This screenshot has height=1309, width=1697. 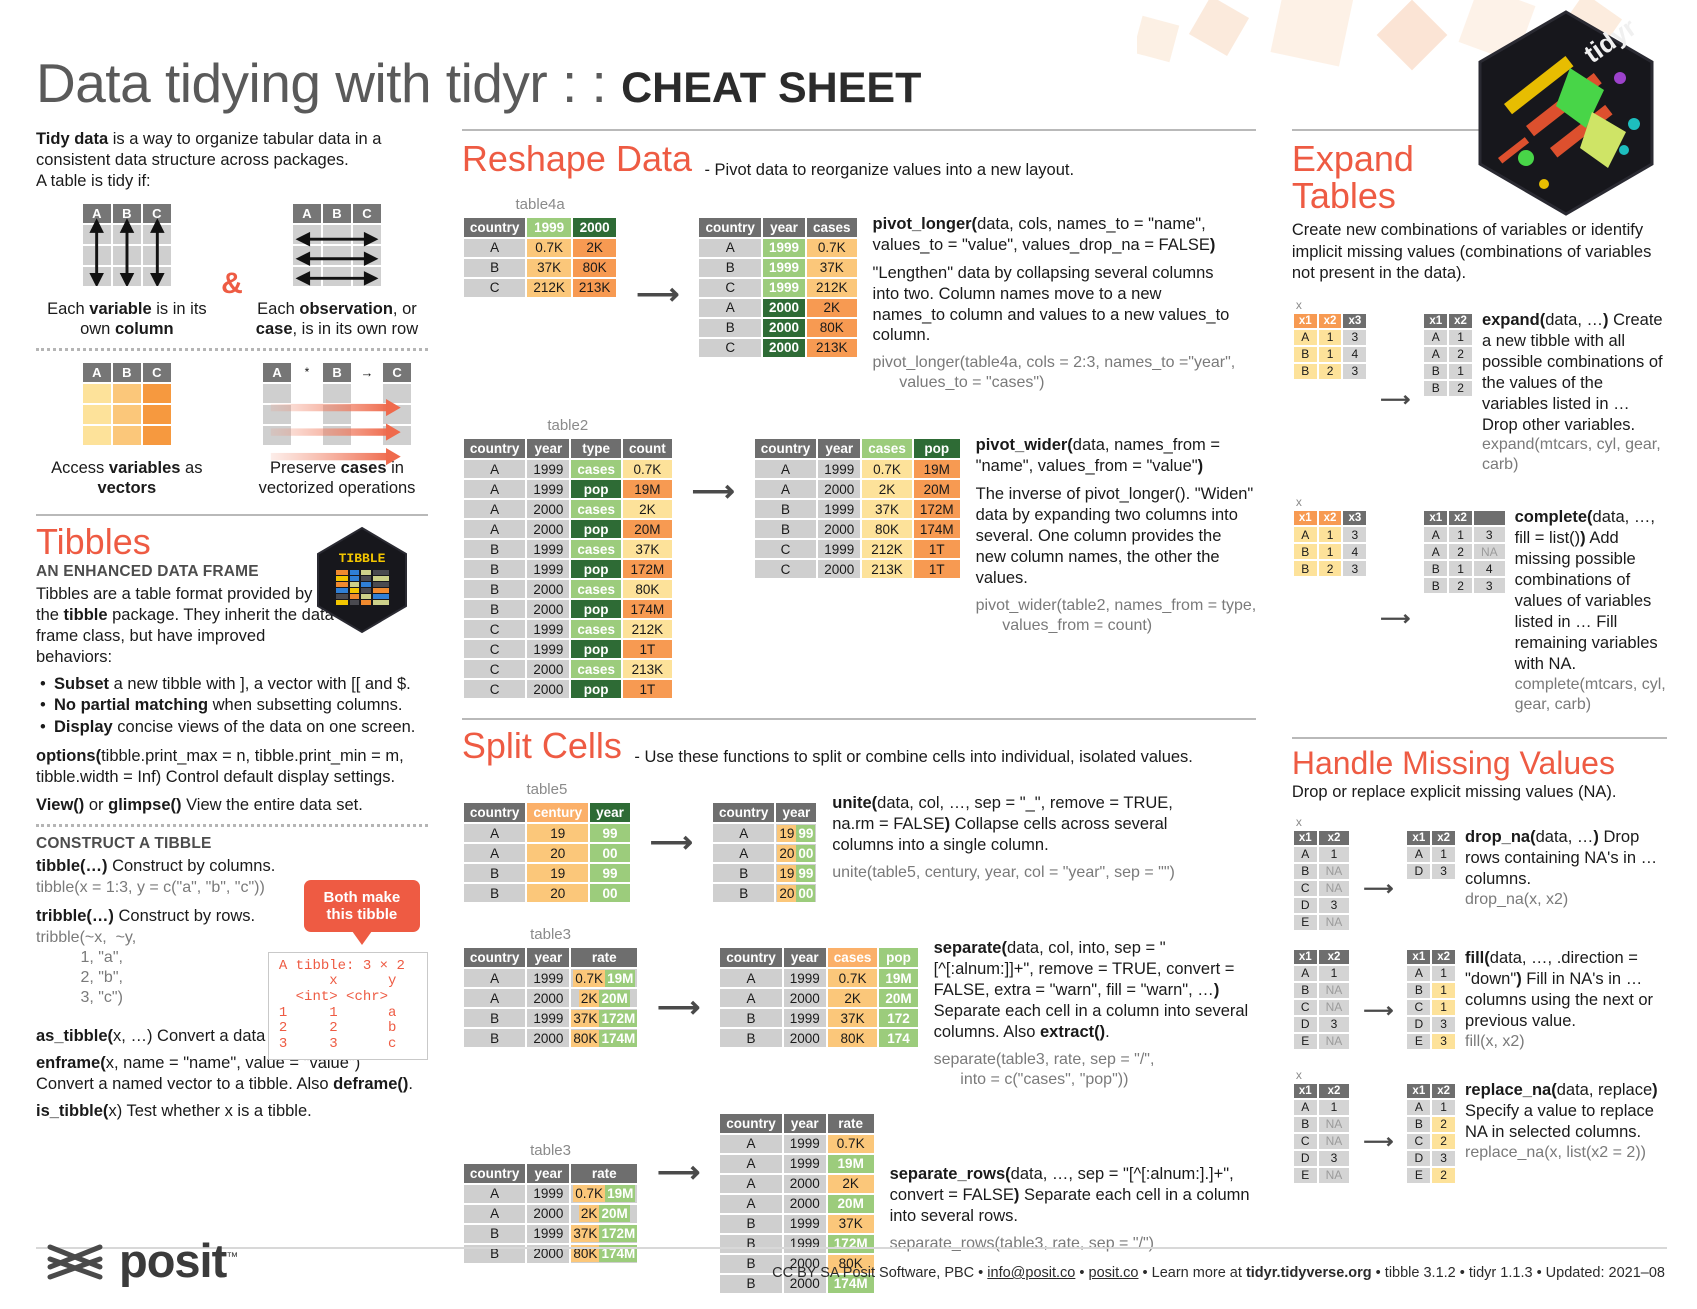 I want to click on caption-vec-b: variables, so click(x=144, y=467).